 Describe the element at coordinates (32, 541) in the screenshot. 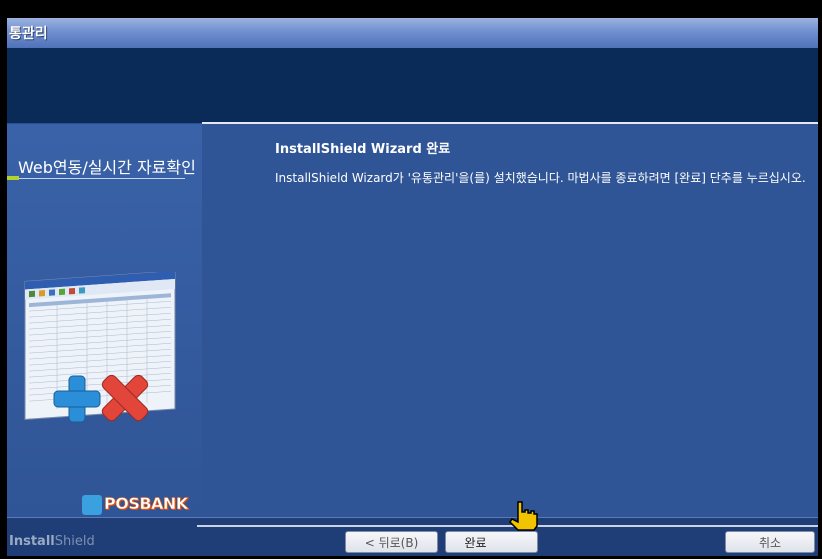

I see `installshield-brand-install: Install` at that location.